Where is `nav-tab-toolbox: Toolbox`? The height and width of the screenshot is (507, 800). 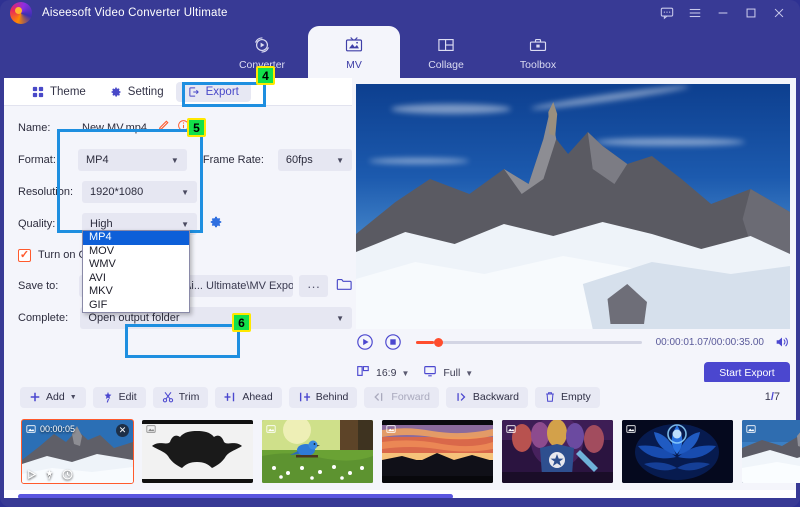 nav-tab-toolbox: Toolbox is located at coordinates (538, 52).